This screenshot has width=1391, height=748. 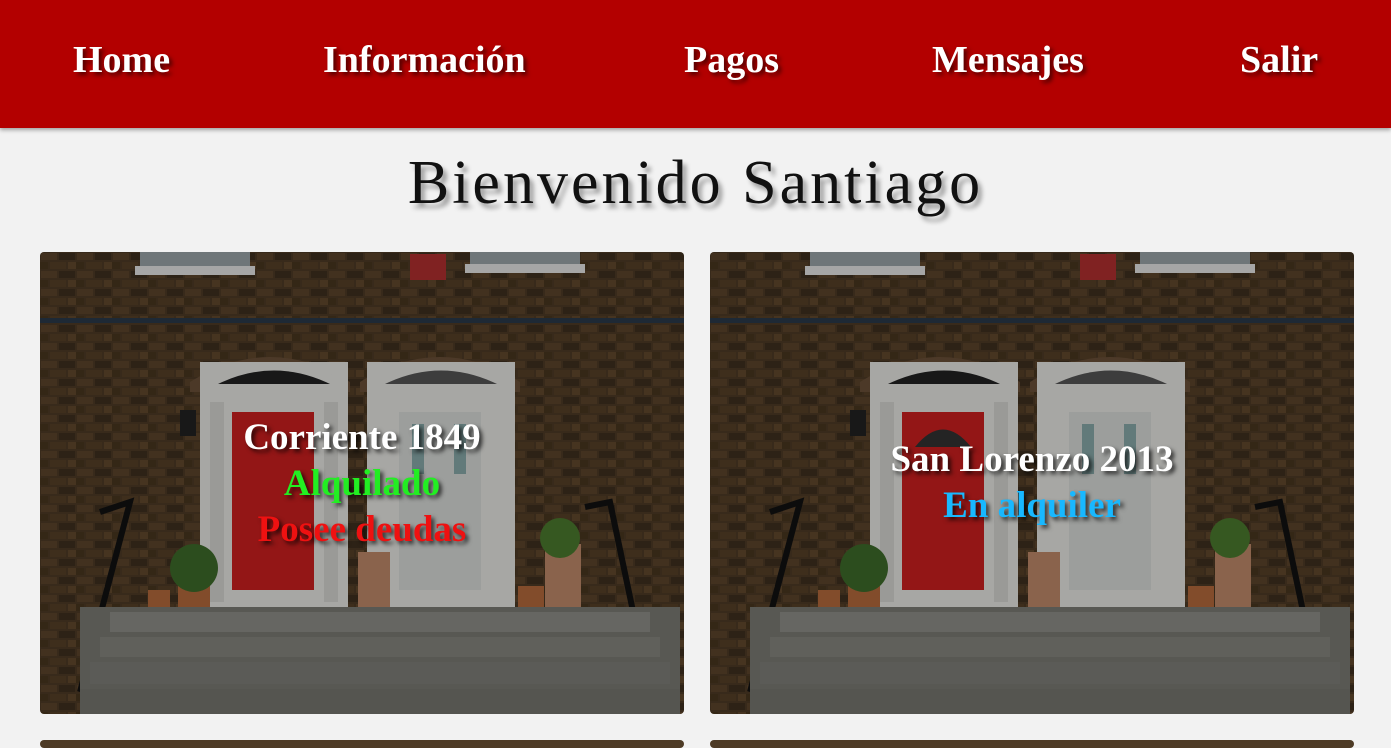 What do you see at coordinates (1008, 60) in the screenshot?
I see `nav-mensajes: Mensajes` at bounding box center [1008, 60].